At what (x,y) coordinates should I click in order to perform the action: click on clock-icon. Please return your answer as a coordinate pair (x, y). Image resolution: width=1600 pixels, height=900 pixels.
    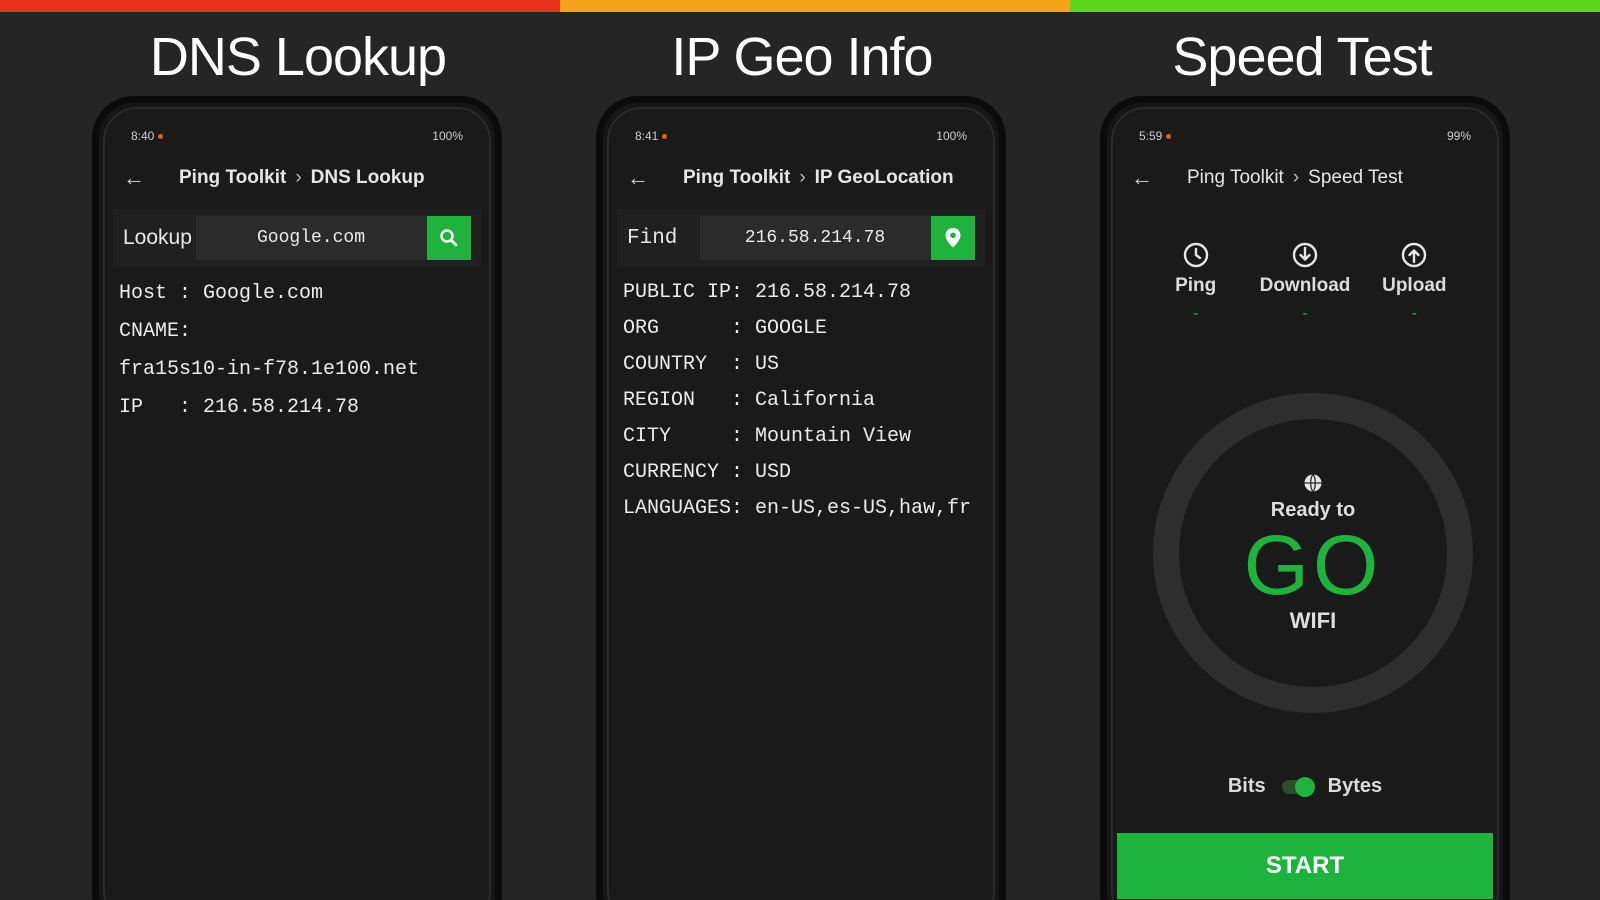
    Looking at the image, I should click on (1195, 255).